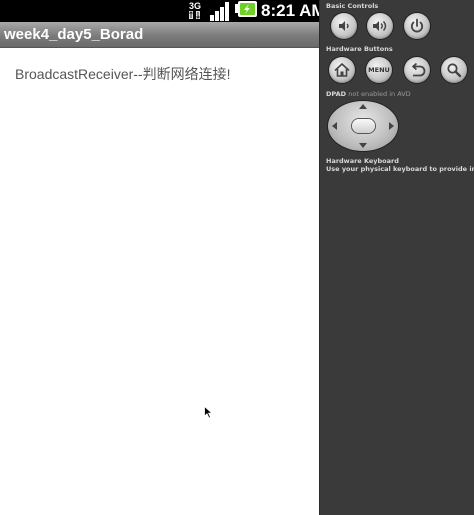  Describe the element at coordinates (352, 6) in the screenshot. I see `basic-controls-label: Basic Controls` at that location.